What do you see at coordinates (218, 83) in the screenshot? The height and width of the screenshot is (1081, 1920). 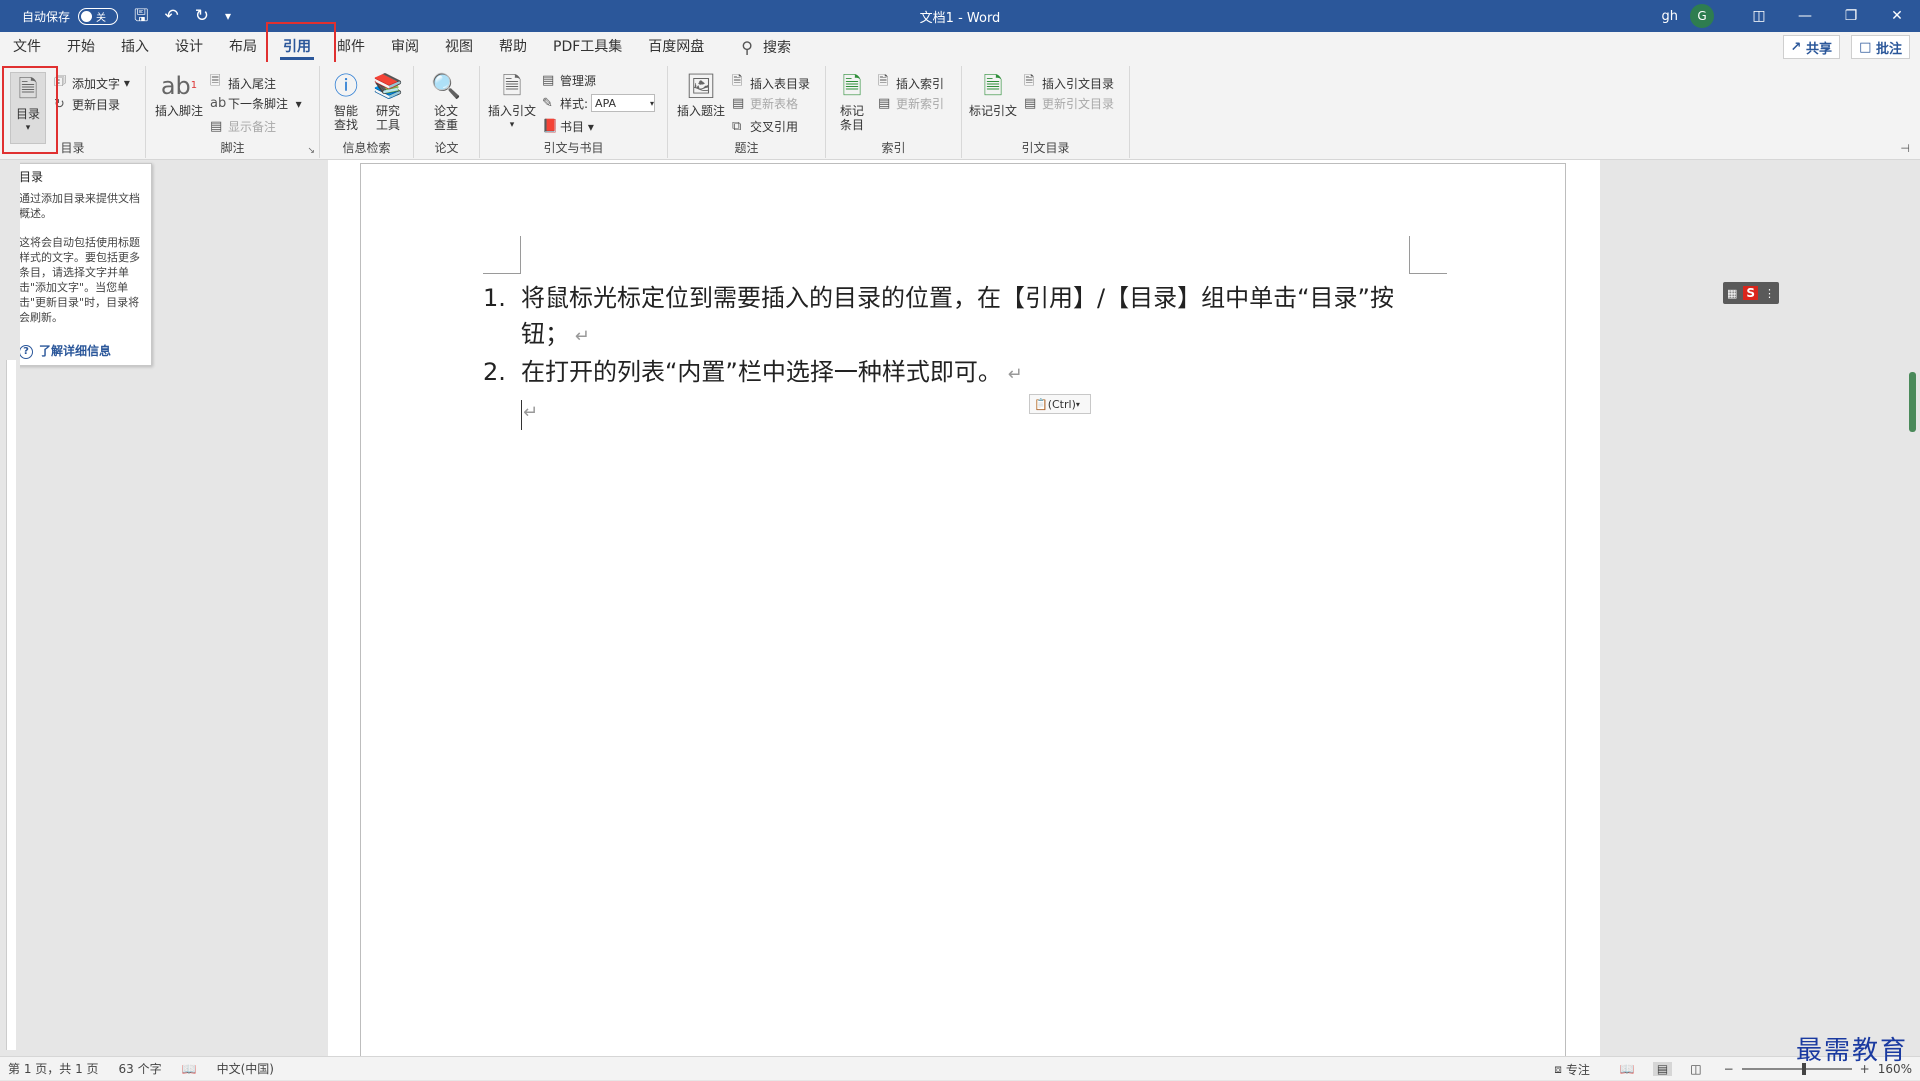 I see `endnote-icon: 🗏` at bounding box center [218, 83].